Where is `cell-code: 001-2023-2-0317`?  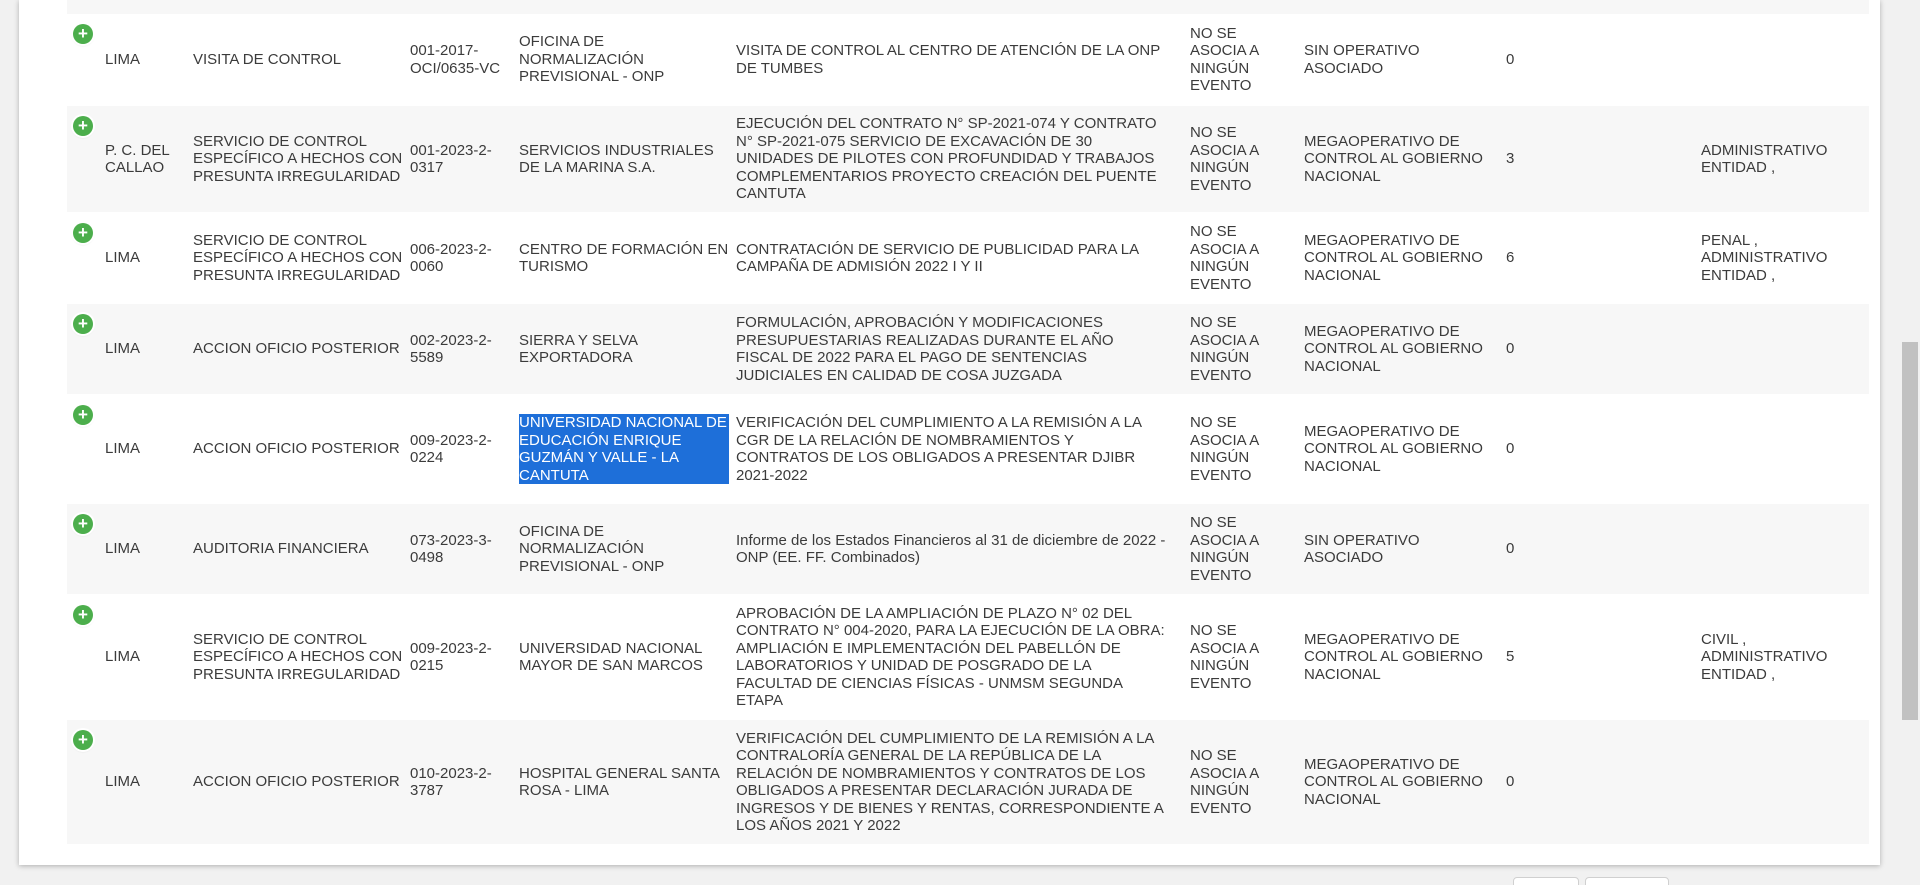
cell-code: 001-2023-2-0317 is located at coordinates (451, 159).